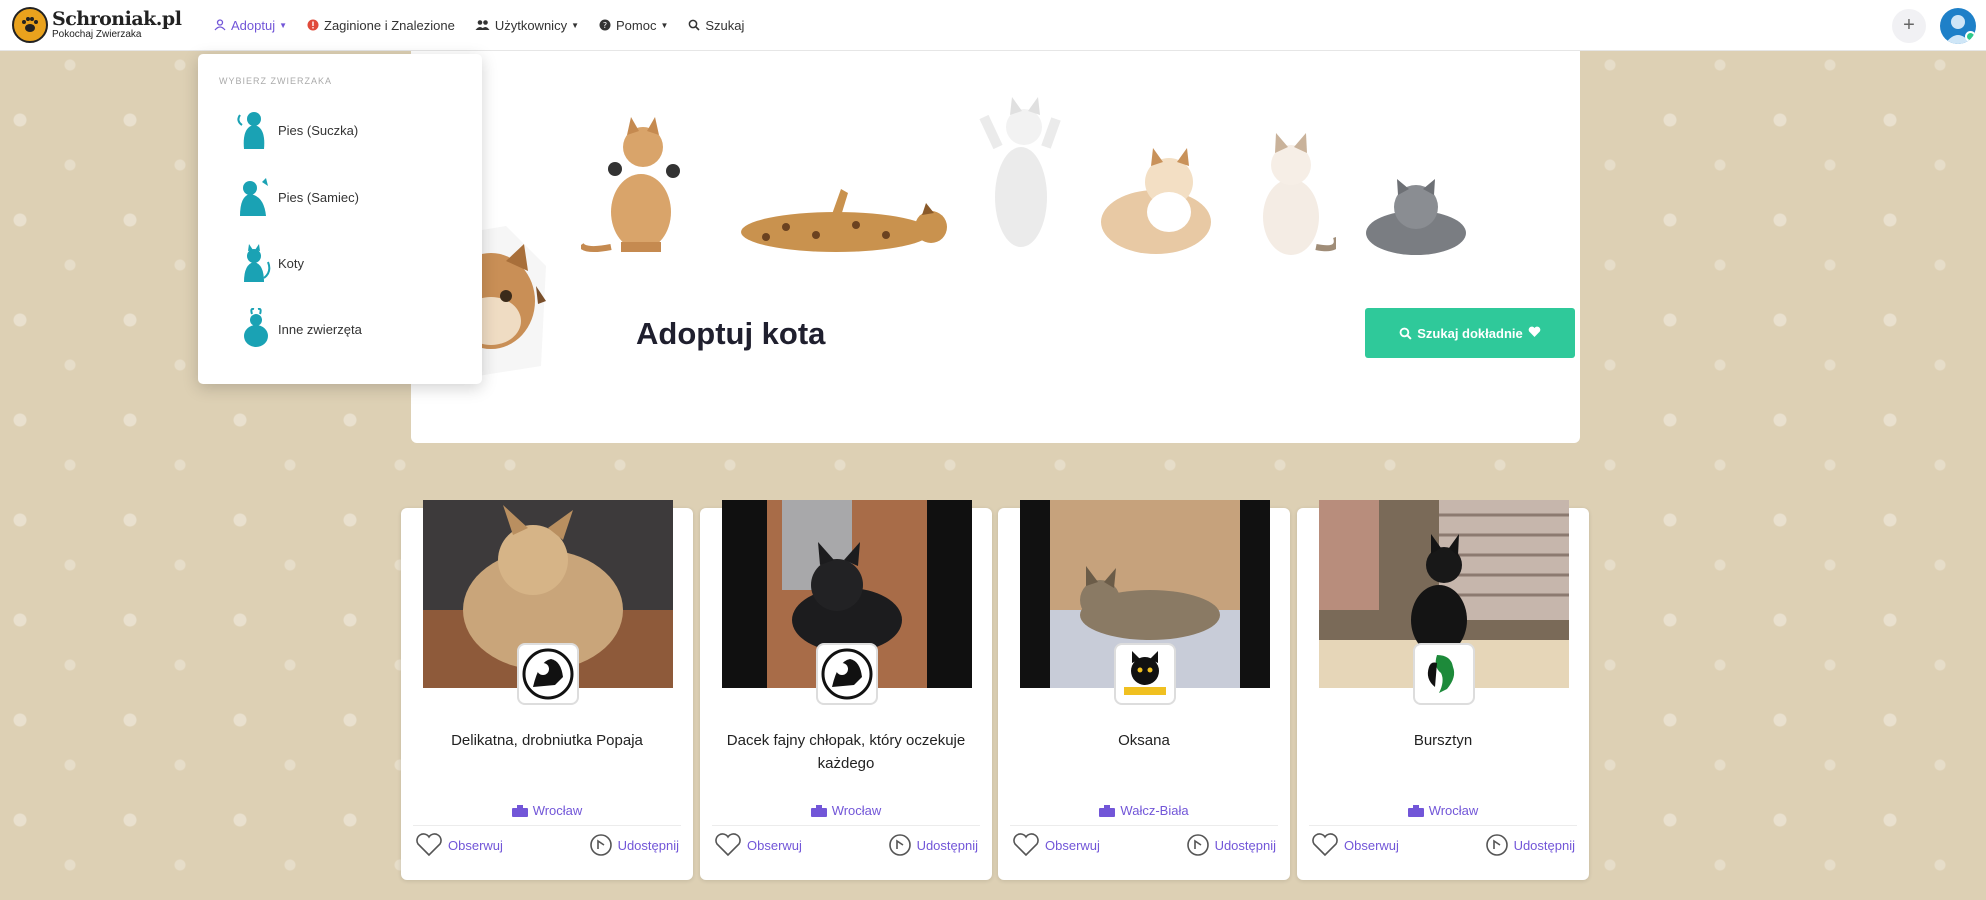 Image resolution: width=1986 pixels, height=900 pixels. I want to click on brand: Schroniak.pl Pokochaj Zwierzaka, so click(102, 25).